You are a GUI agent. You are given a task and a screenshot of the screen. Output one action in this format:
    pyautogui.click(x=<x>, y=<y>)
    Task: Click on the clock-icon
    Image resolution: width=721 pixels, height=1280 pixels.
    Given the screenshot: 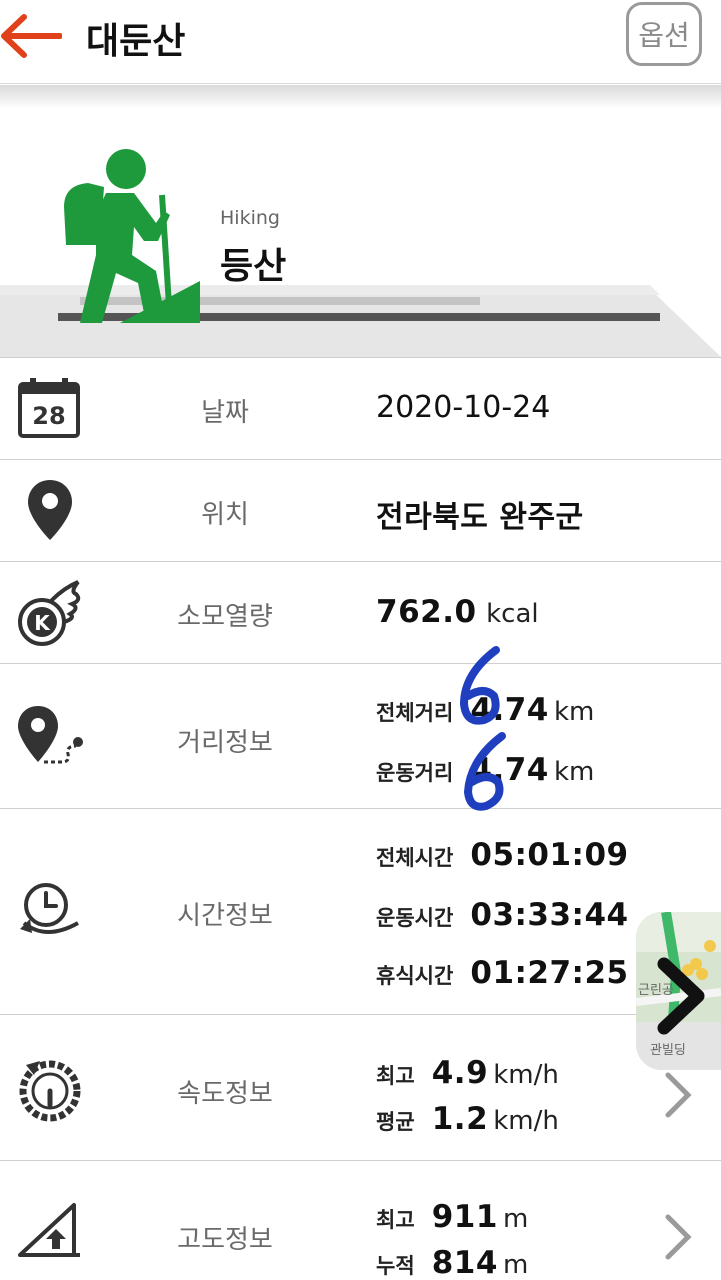 What is the action you would take?
    pyautogui.click(x=49, y=908)
    